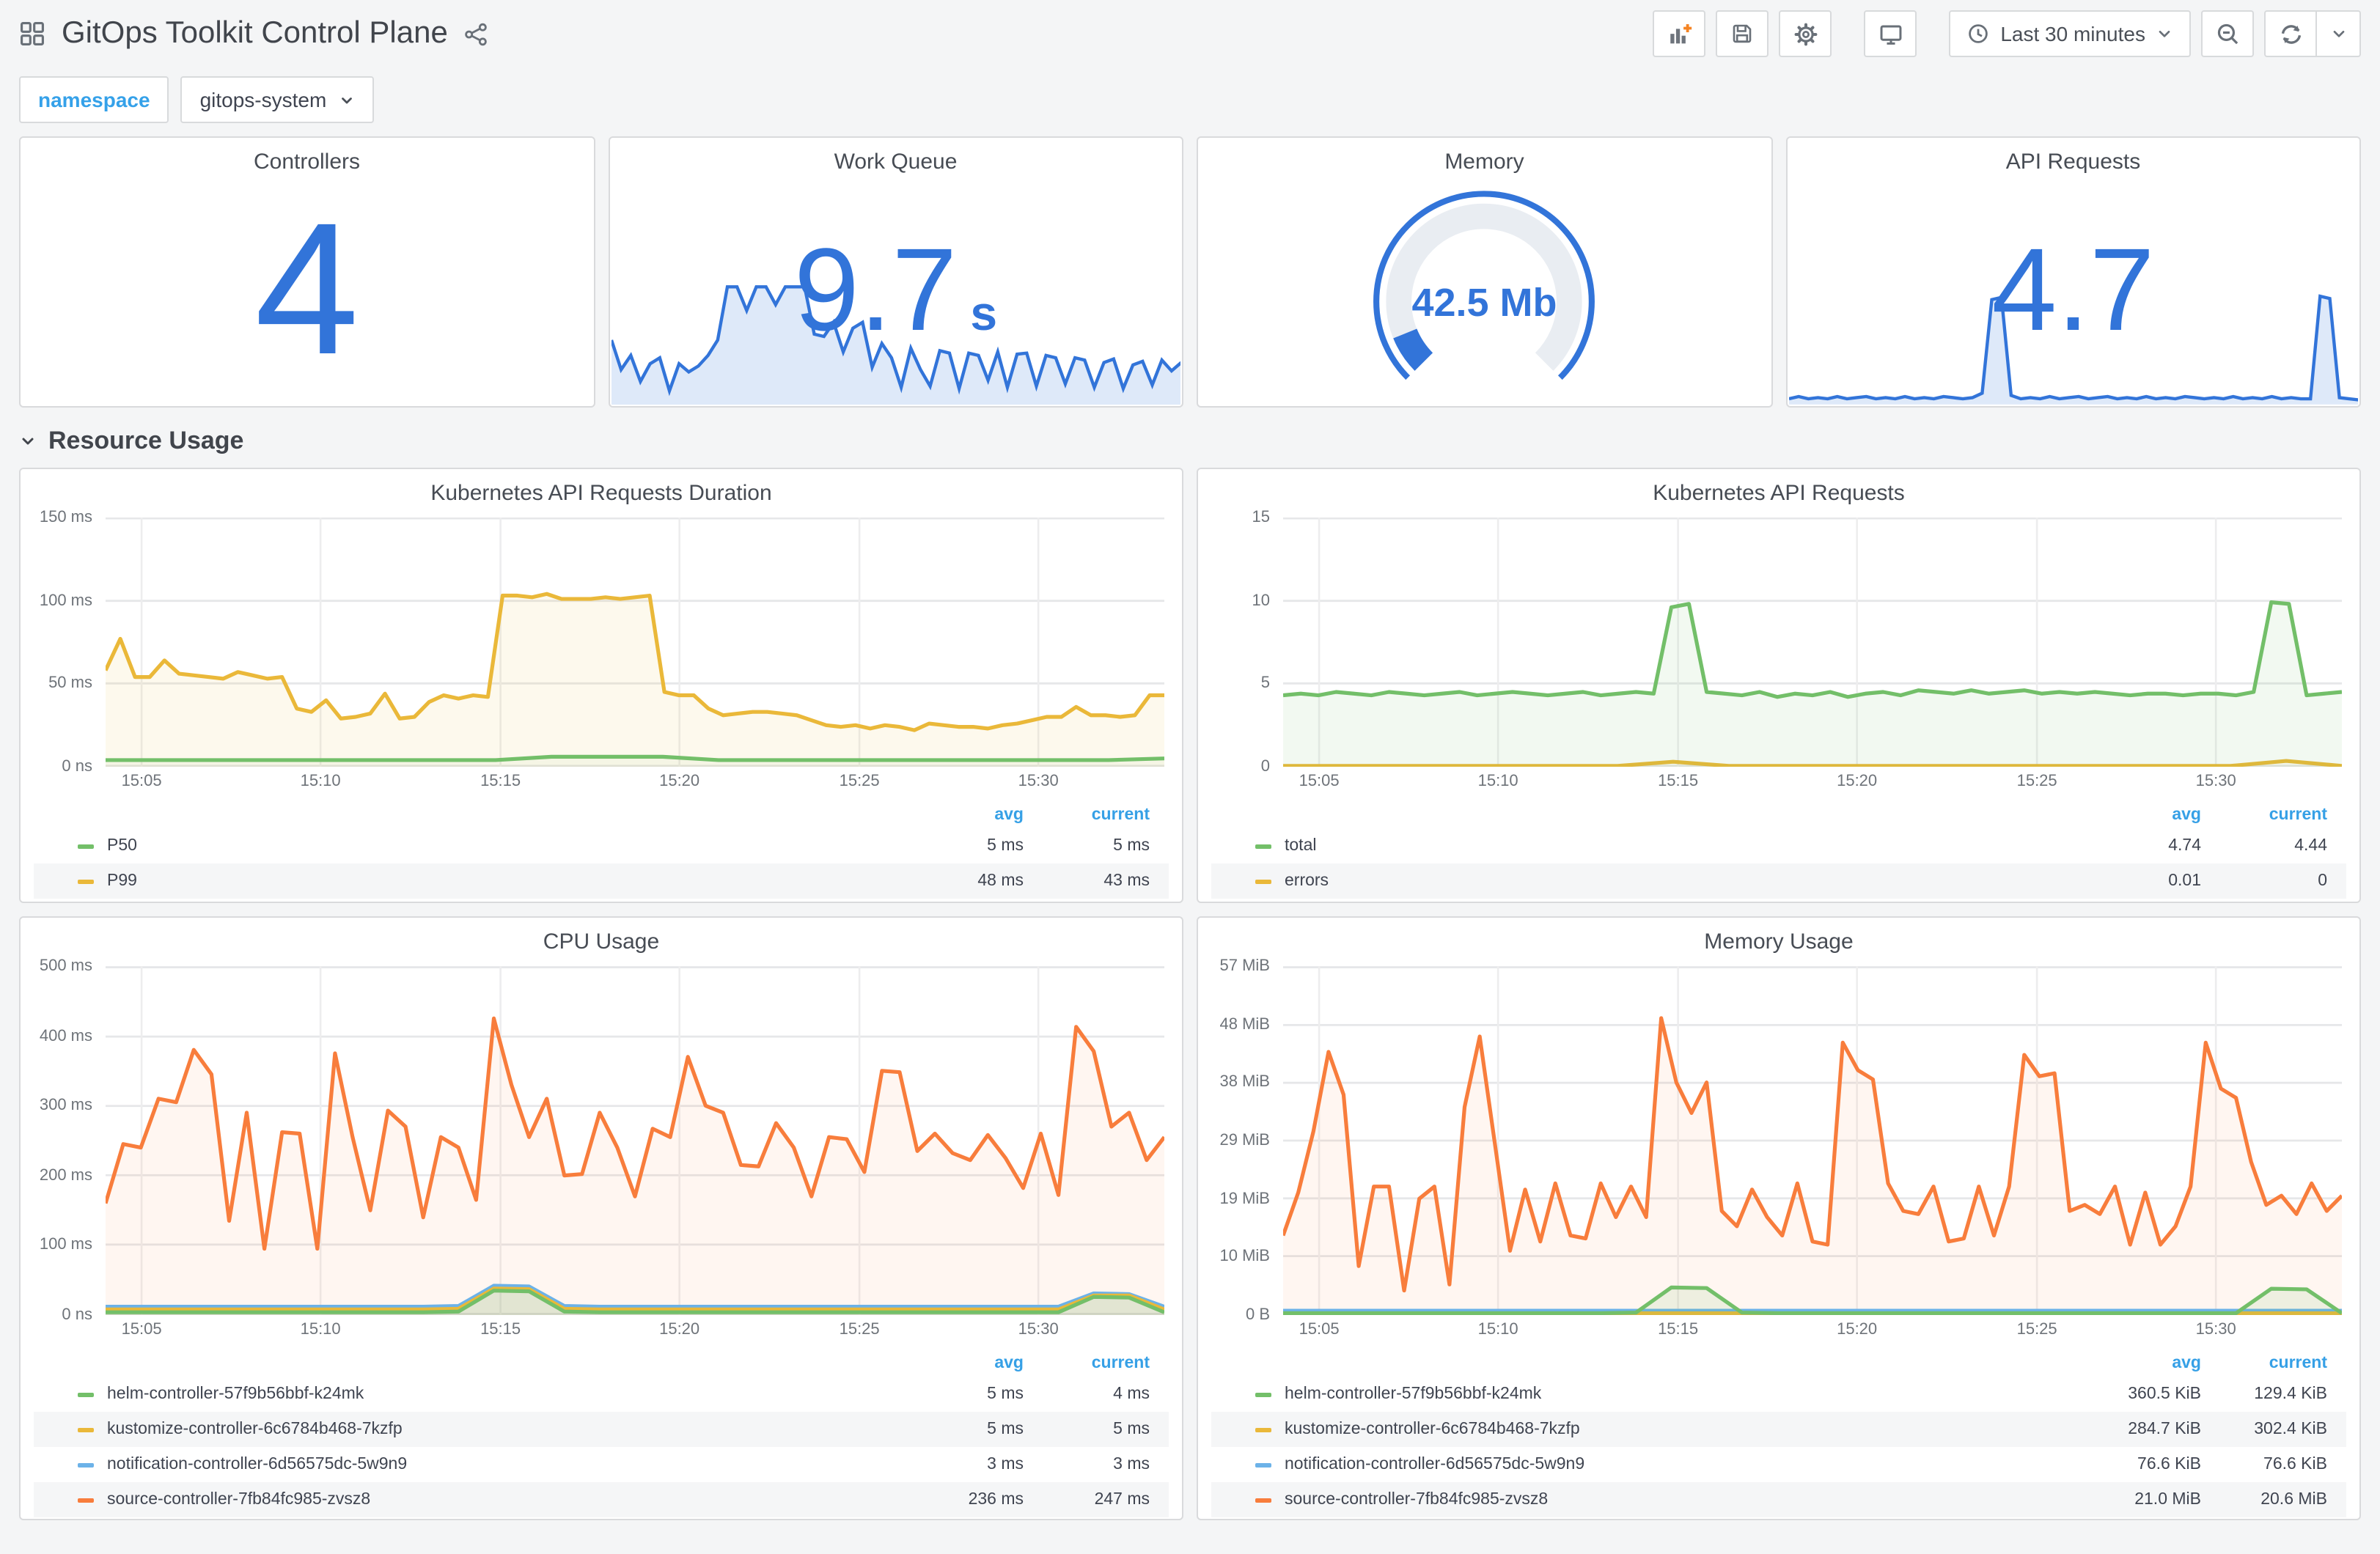 This screenshot has width=2380, height=1554. What do you see at coordinates (277, 99) in the screenshot?
I see `variable-value-dropdown: gitops-system` at bounding box center [277, 99].